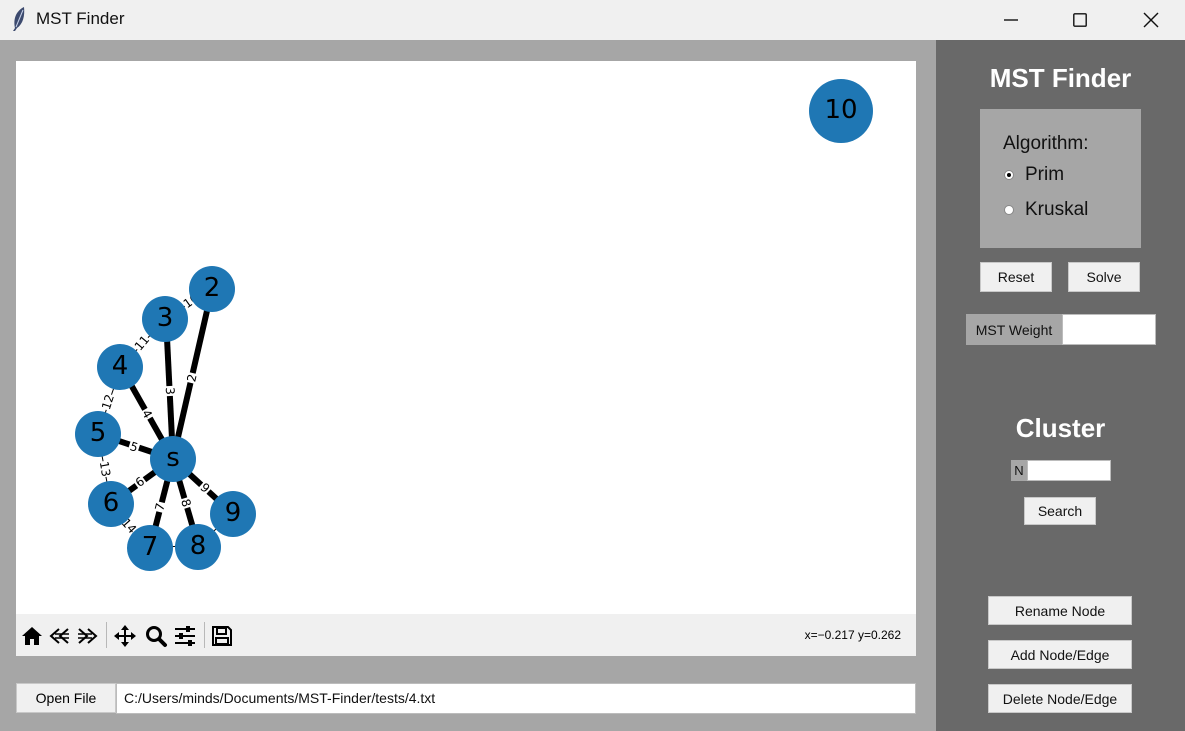 The height and width of the screenshot is (731, 1185). I want to click on graph-node: 6, so click(111, 504).